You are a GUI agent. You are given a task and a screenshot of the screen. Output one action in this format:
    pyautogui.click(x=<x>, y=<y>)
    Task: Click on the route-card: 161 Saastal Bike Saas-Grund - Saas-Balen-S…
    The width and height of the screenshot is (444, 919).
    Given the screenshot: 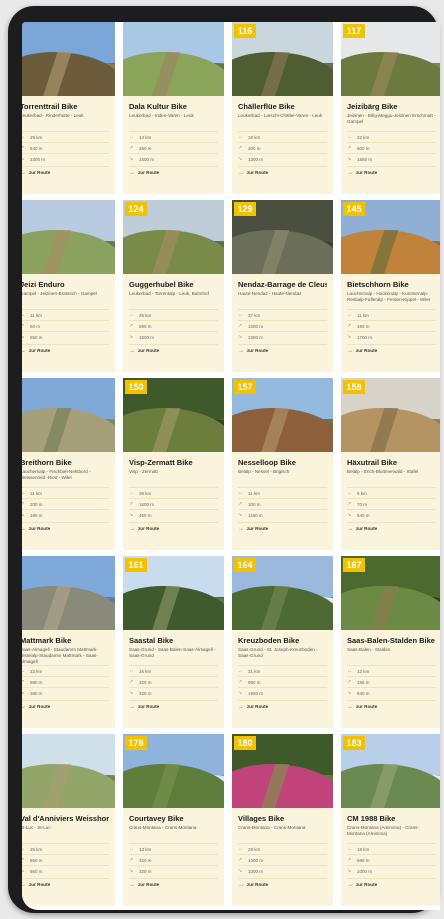 What is the action you would take?
    pyautogui.click(x=173, y=642)
    